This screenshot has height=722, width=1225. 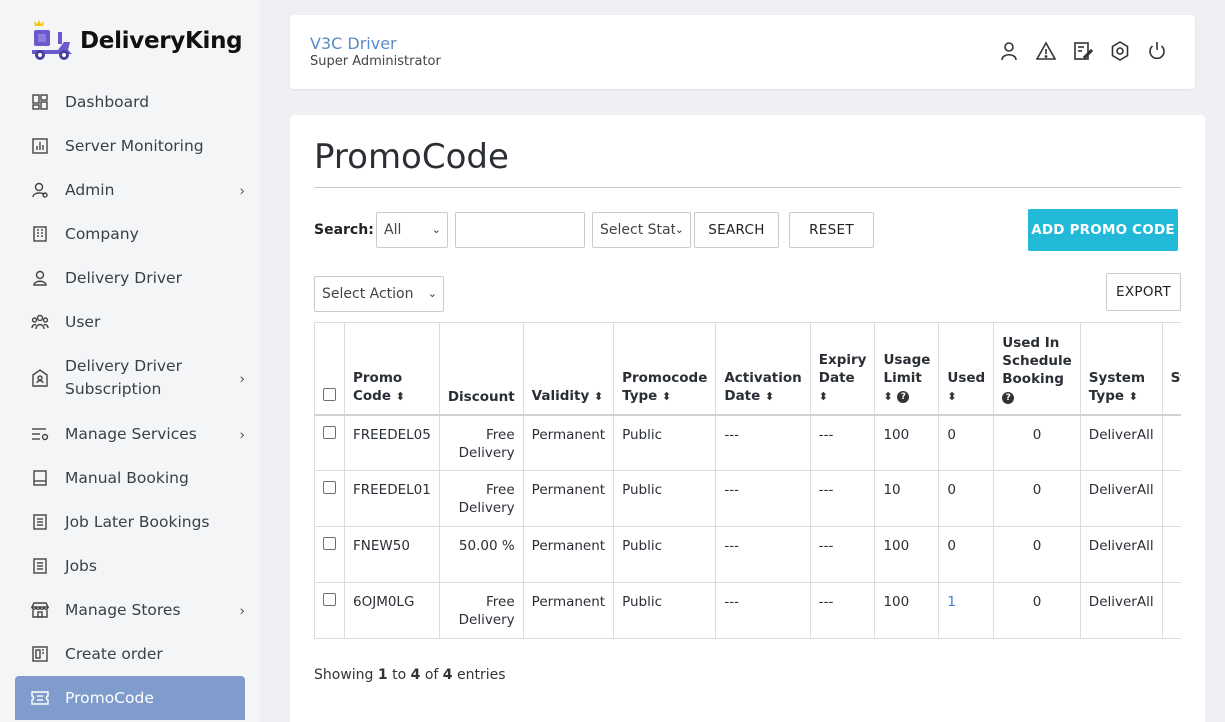 What do you see at coordinates (130, 190) in the screenshot?
I see `sidebar-item-admin: Admin ›` at bounding box center [130, 190].